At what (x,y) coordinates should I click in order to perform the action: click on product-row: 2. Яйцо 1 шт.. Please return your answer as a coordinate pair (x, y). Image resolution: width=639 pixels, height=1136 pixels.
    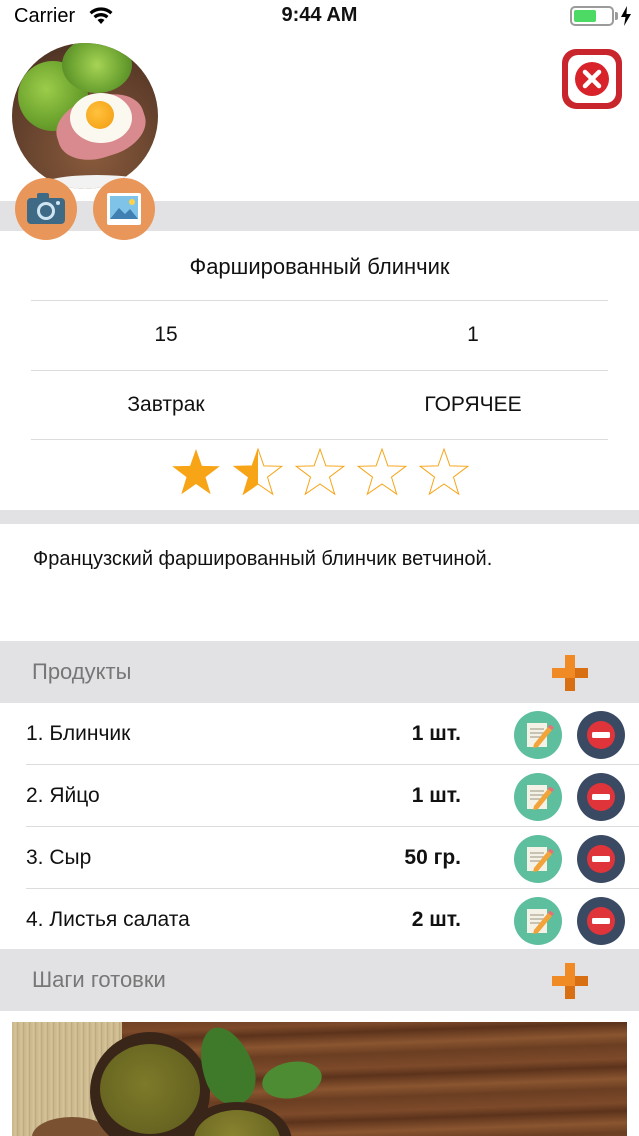
    Looking at the image, I should click on (319, 796).